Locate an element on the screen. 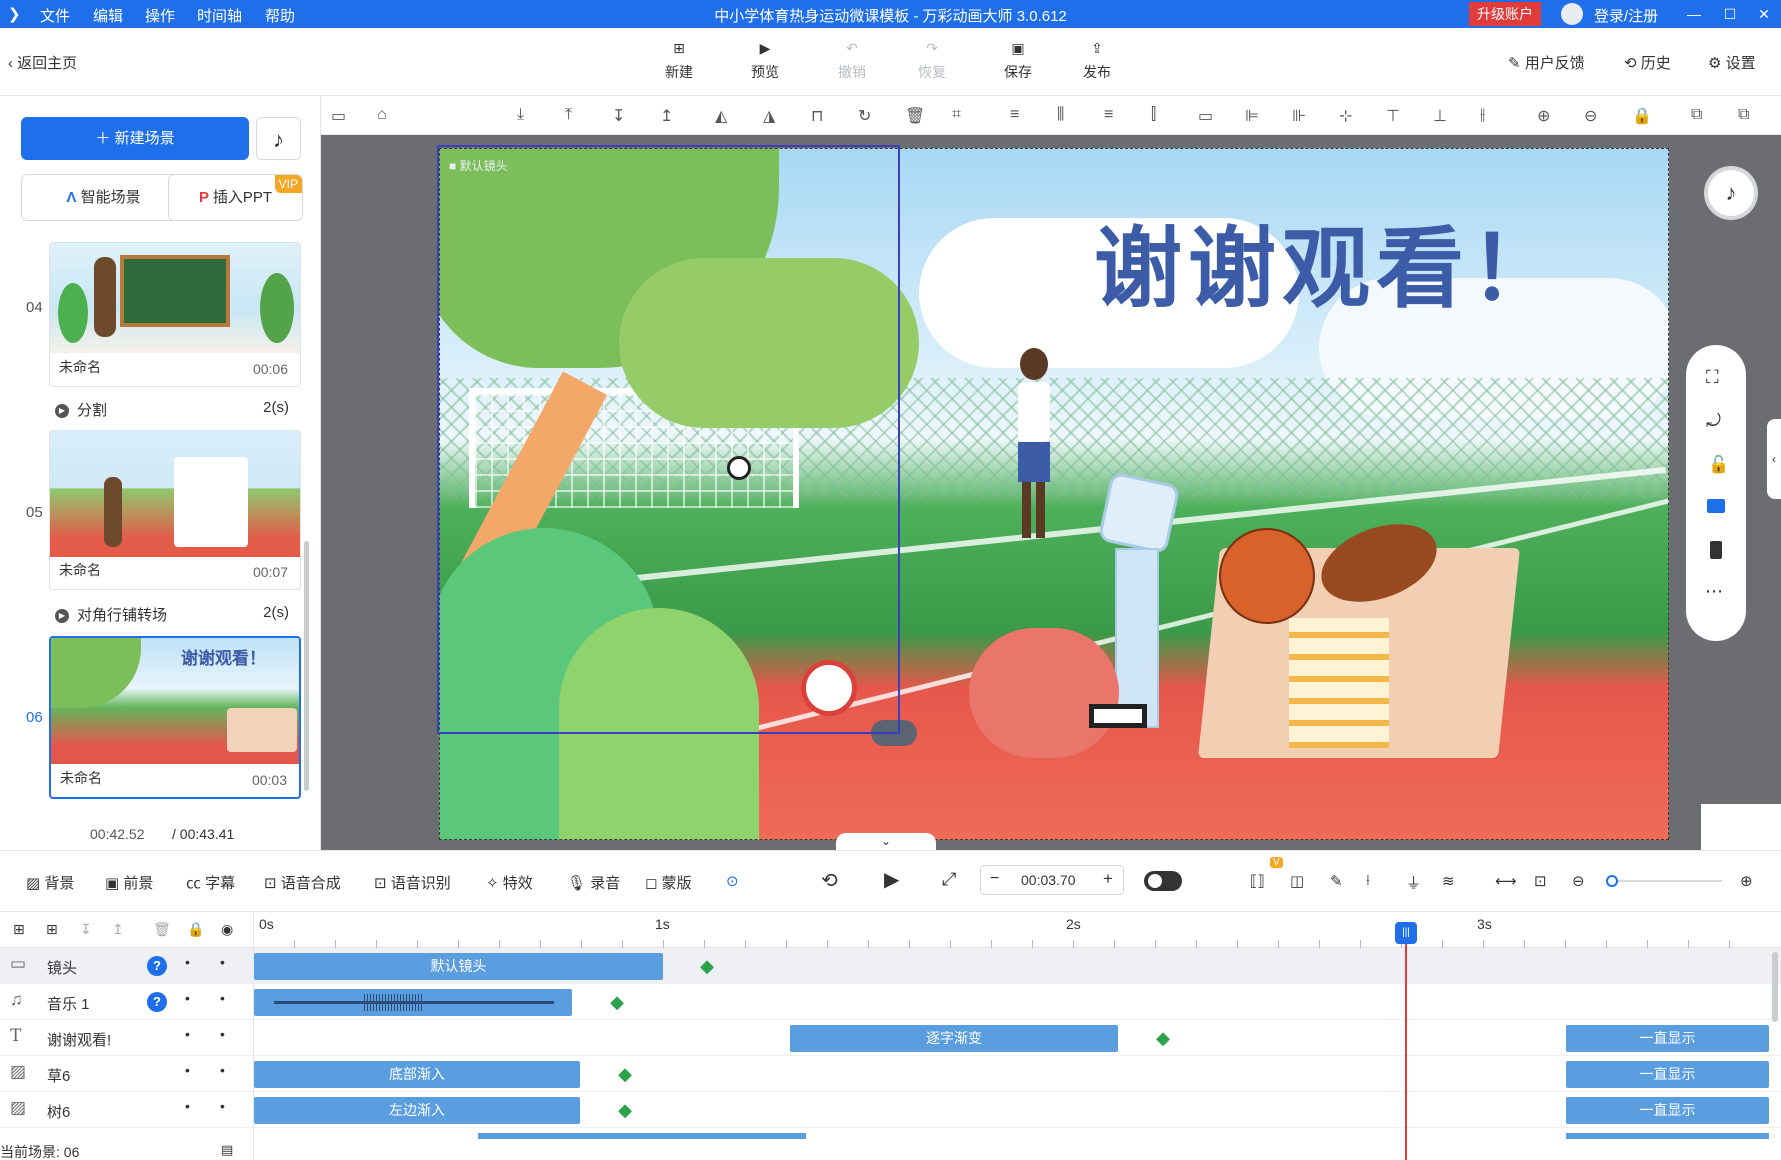  timeline-clip-partial is located at coordinates (1667, 1136).